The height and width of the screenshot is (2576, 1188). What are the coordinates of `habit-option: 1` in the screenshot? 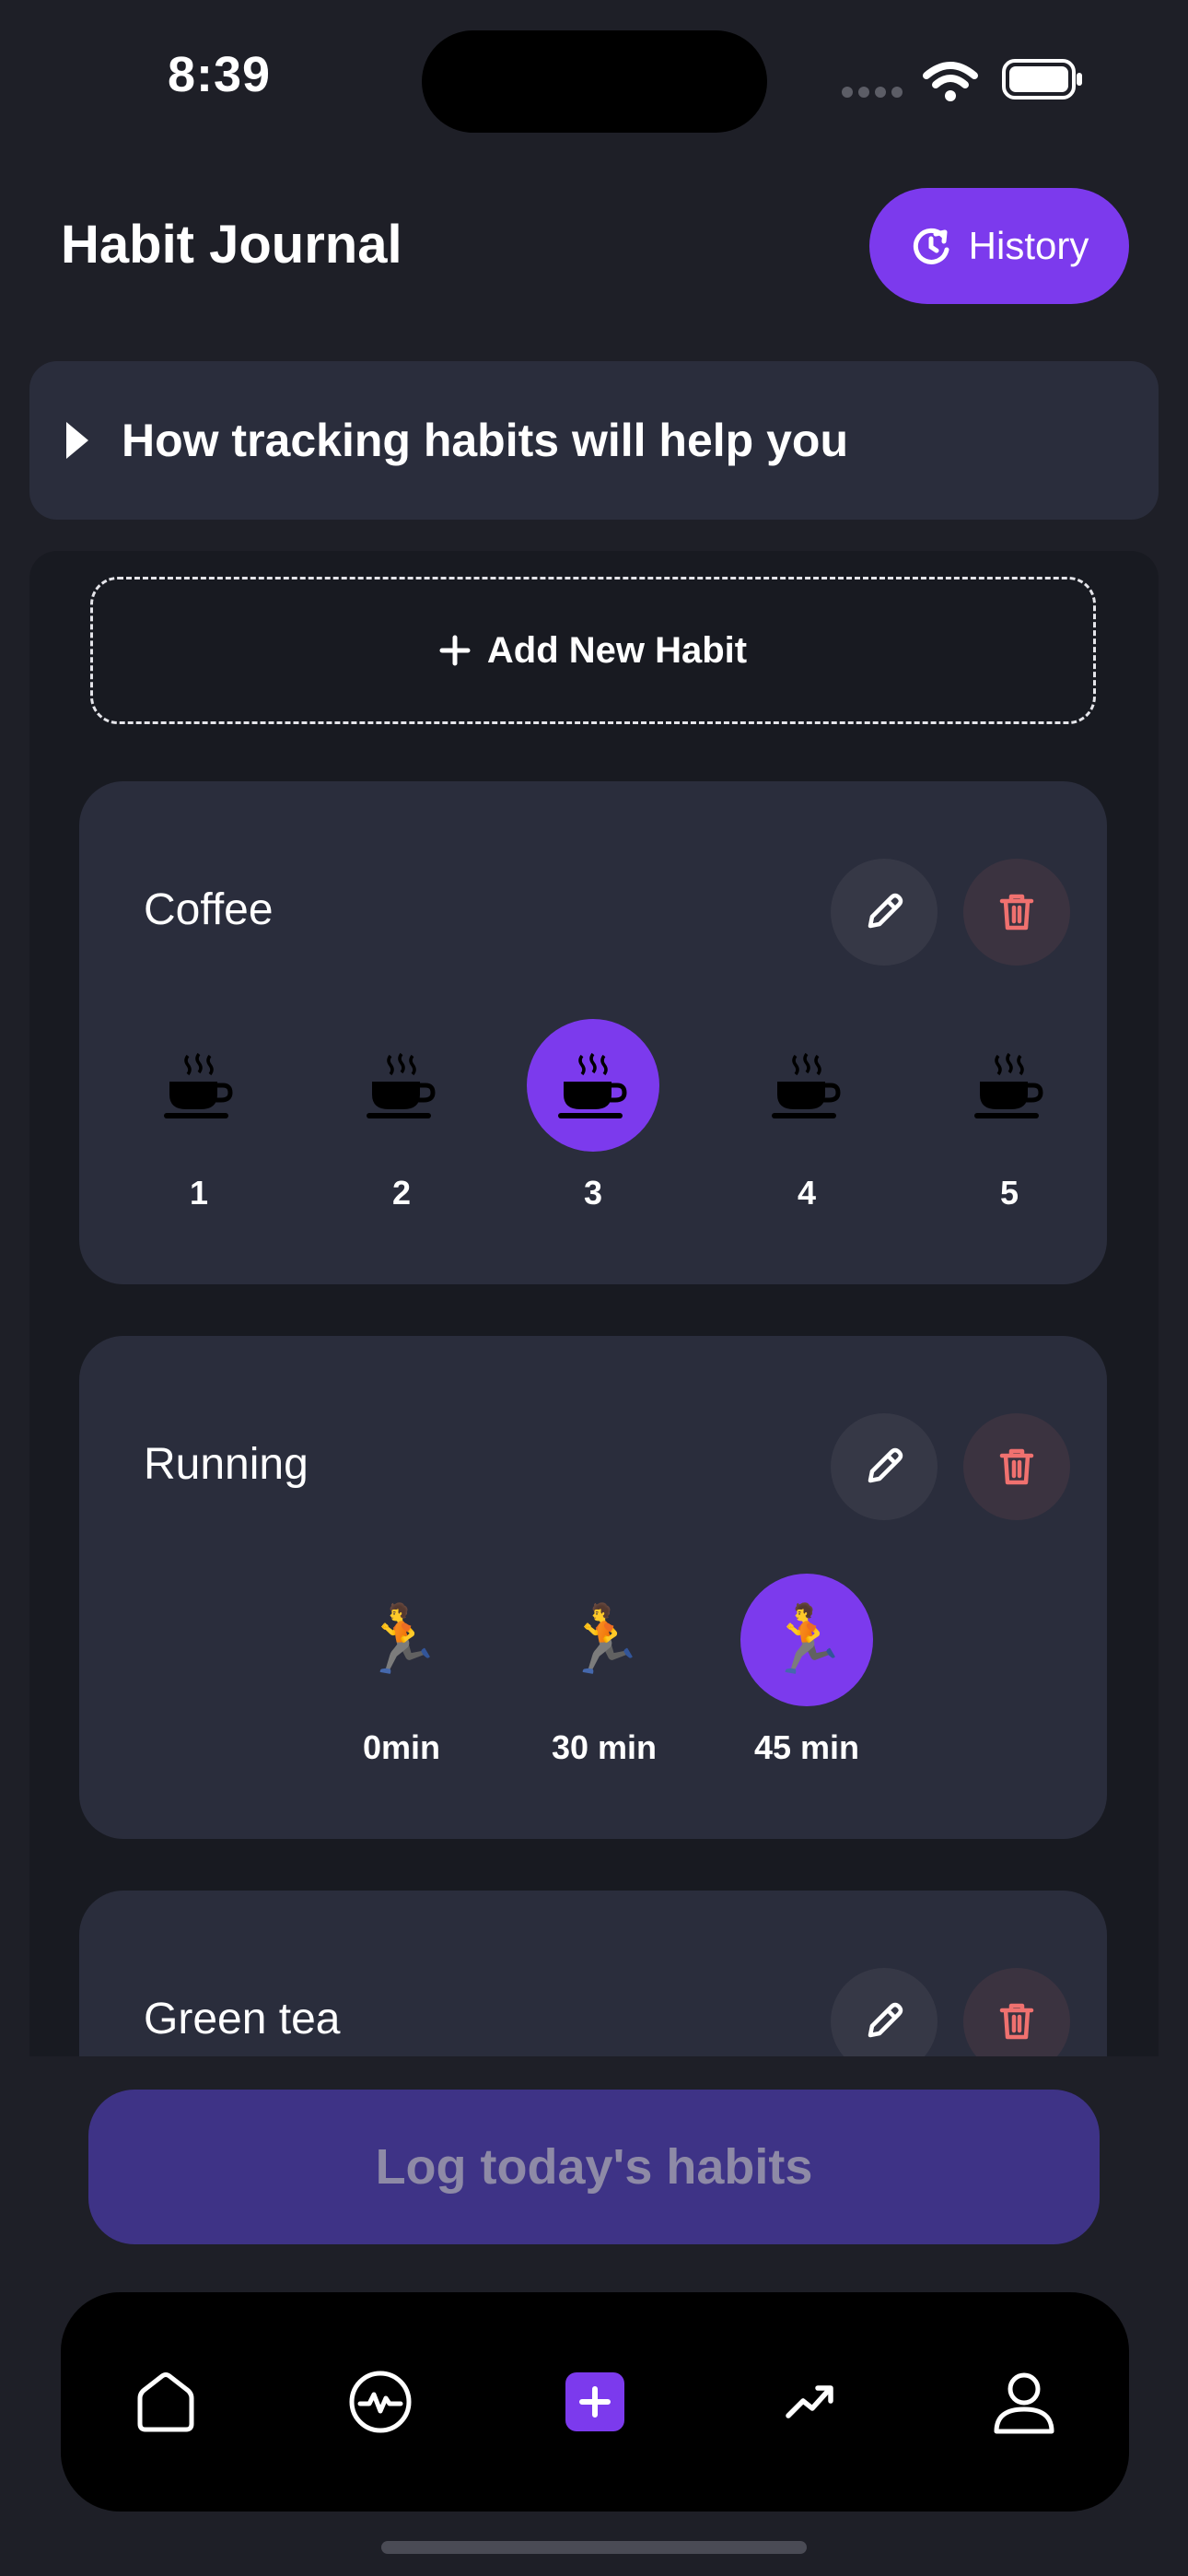 It's located at (199, 1115).